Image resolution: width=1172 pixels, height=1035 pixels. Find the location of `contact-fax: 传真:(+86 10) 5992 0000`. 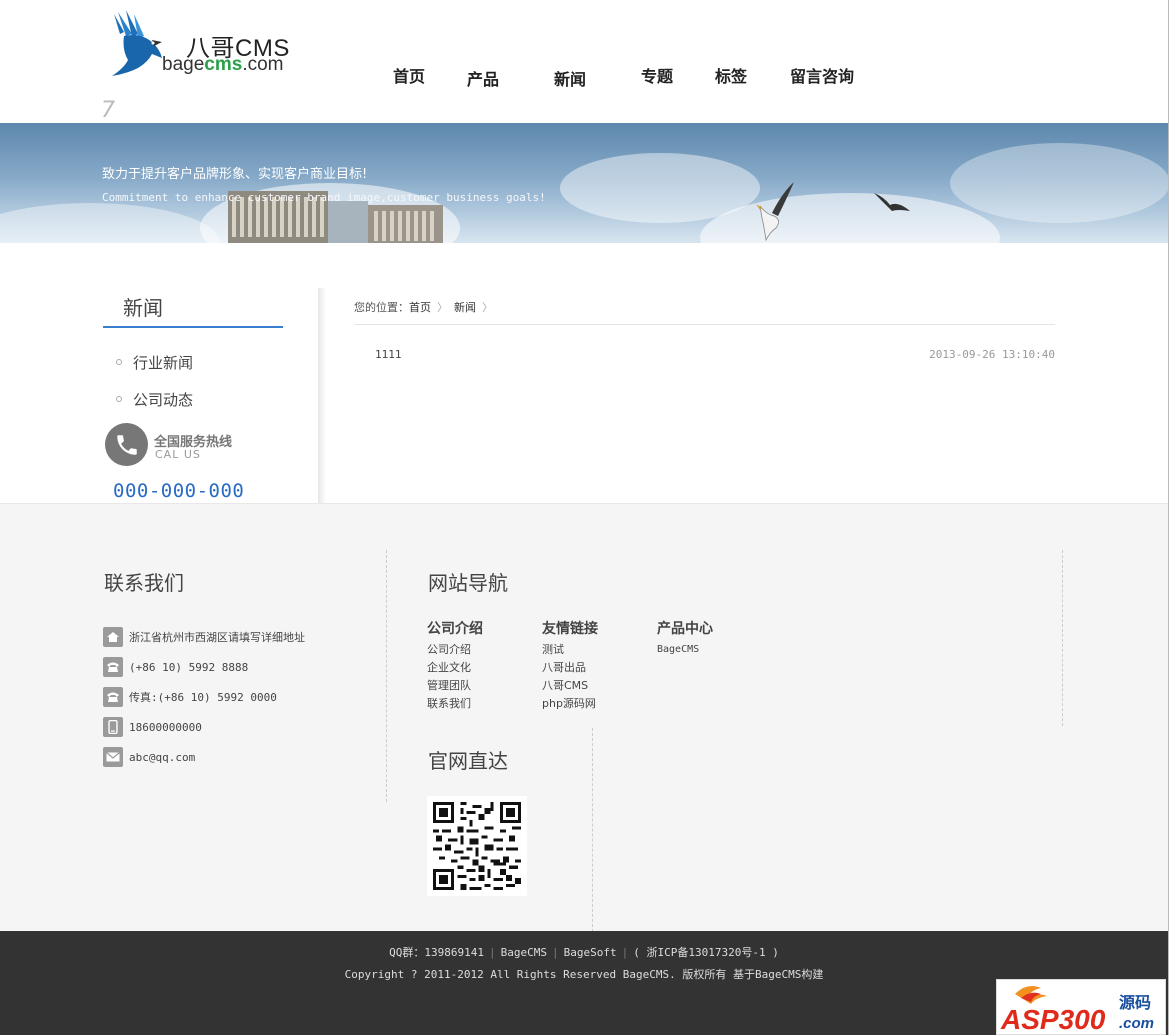

contact-fax: 传真:(+86 10) 5992 0000 is located at coordinates (190, 697).